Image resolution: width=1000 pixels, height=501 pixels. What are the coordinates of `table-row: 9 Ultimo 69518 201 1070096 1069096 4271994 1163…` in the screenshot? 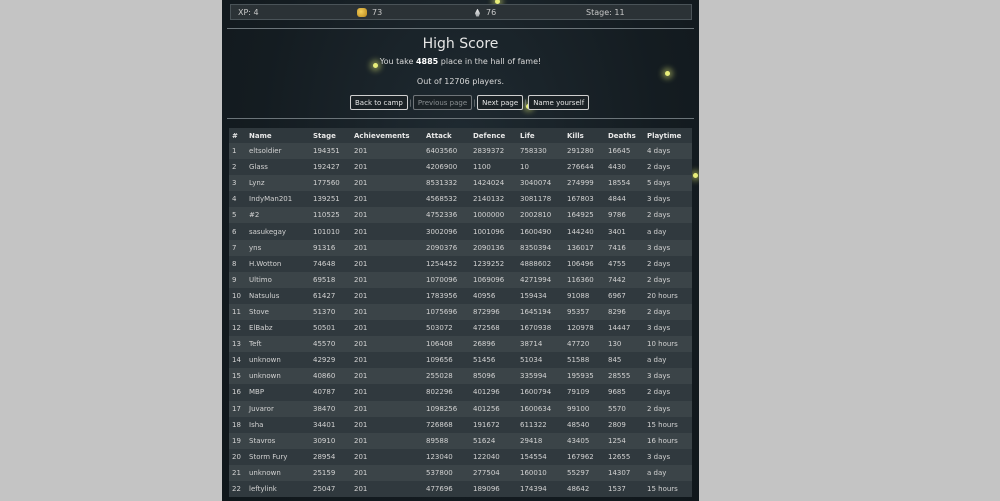 It's located at (460, 279).